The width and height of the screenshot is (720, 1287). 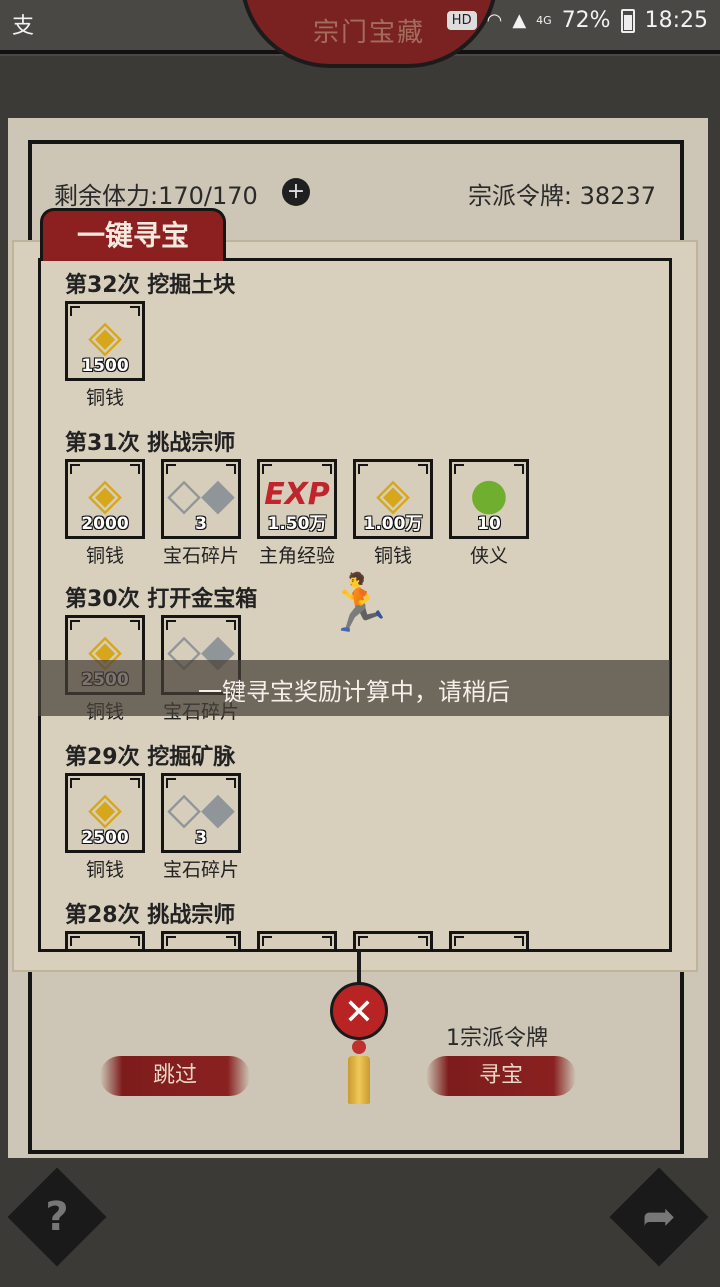 I want to click on token-count: 宗派令牌: 38237, so click(x=561, y=196).